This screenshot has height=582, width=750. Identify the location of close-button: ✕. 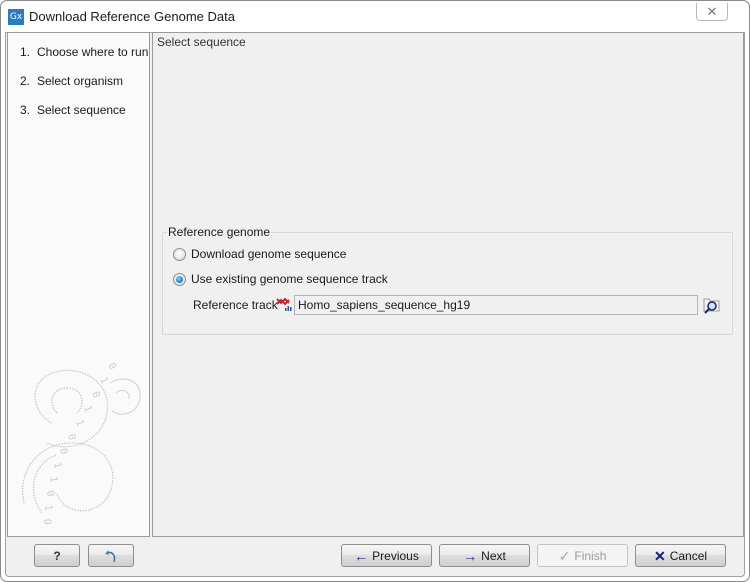
(712, 12).